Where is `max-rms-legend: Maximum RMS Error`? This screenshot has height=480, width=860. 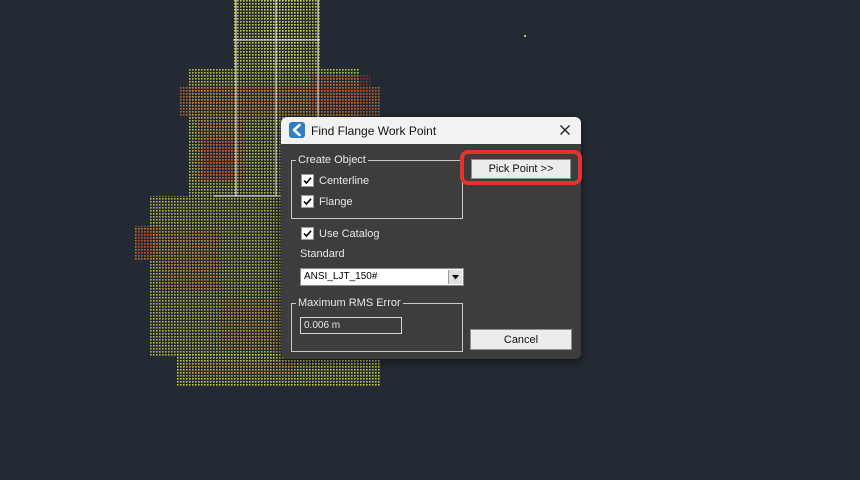
max-rms-legend: Maximum RMS Error is located at coordinates (349, 303).